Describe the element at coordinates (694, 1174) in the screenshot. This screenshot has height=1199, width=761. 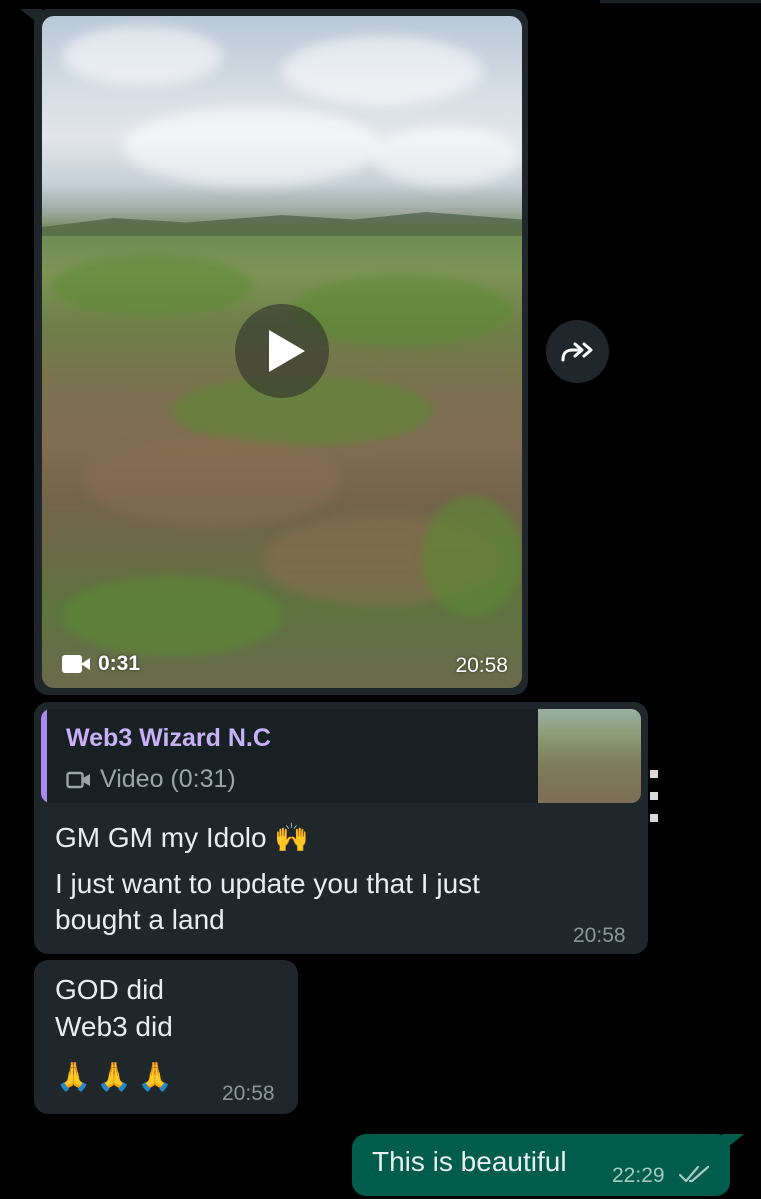
I see `double-check-icon` at that location.